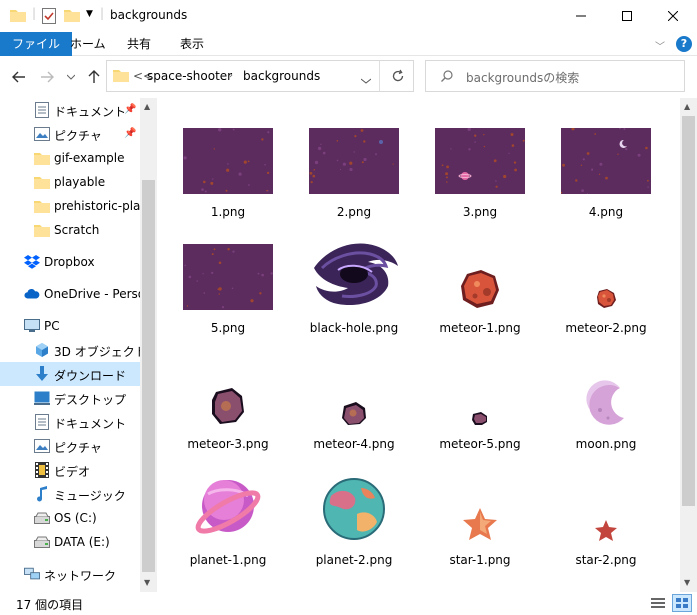 The height and width of the screenshot is (615, 697). What do you see at coordinates (70, 470) in the screenshot?
I see `nav-item: ビデオ` at bounding box center [70, 470].